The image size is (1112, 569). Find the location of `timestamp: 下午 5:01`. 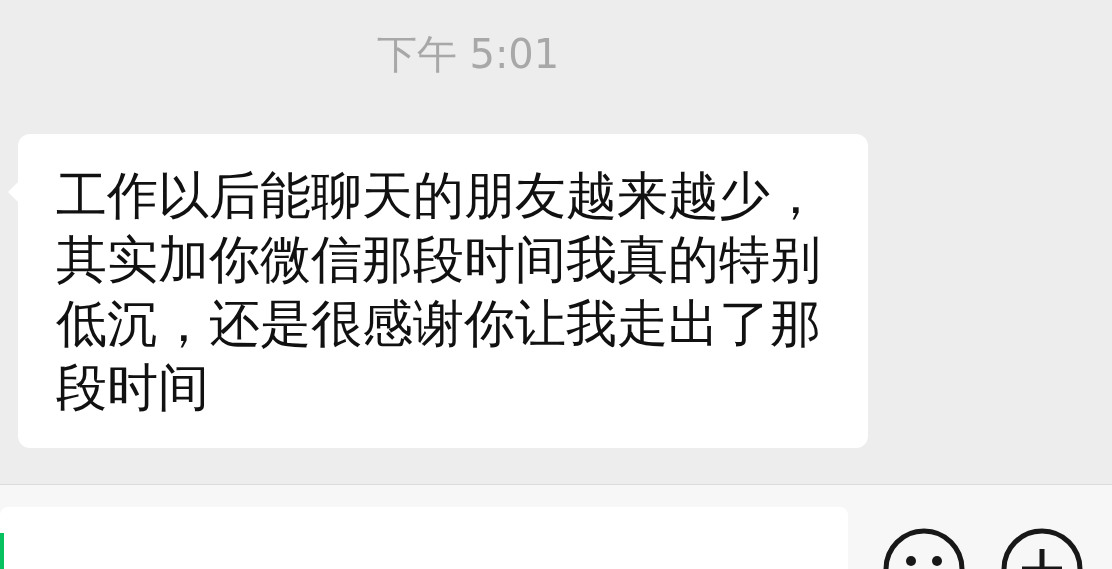

timestamp: 下午 5:01 is located at coordinates (468, 54).